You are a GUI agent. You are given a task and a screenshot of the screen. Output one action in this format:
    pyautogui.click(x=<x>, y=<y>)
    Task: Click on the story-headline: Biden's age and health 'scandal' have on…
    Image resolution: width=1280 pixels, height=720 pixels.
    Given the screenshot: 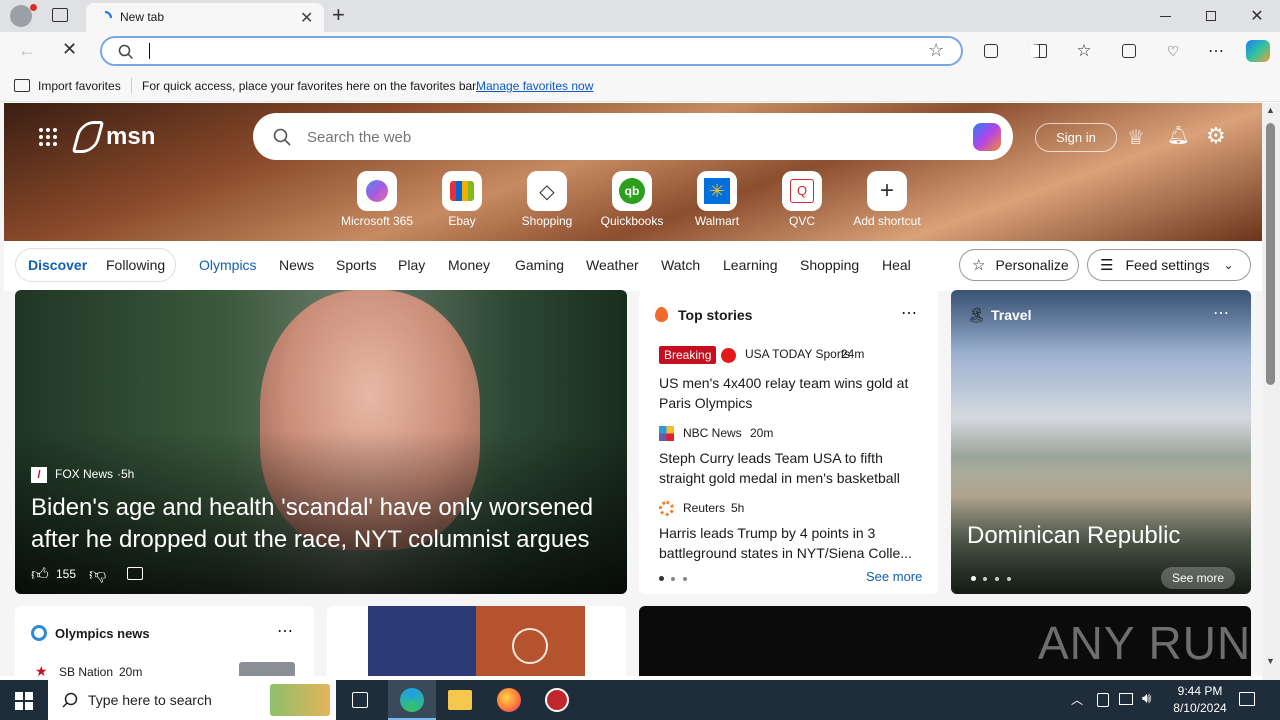 What is the action you would take?
    pyautogui.click(x=326, y=524)
    